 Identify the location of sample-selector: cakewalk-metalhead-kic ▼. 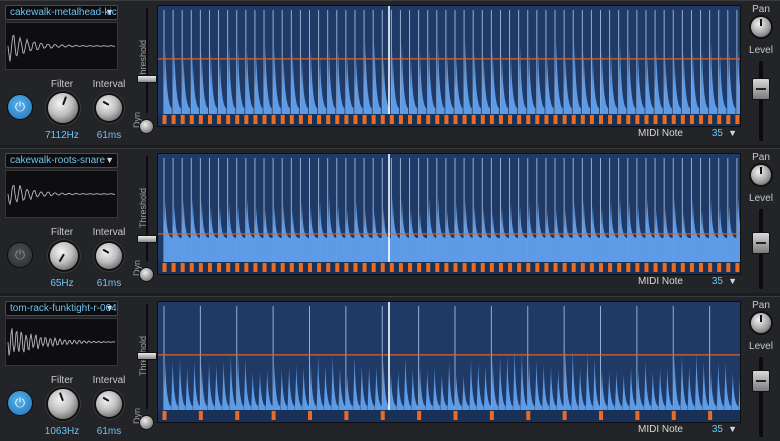
(61, 12).